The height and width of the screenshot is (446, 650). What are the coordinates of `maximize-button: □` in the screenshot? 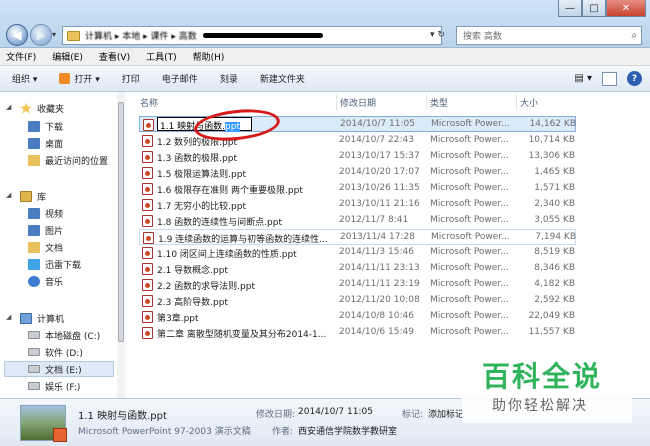 It's located at (594, 8).